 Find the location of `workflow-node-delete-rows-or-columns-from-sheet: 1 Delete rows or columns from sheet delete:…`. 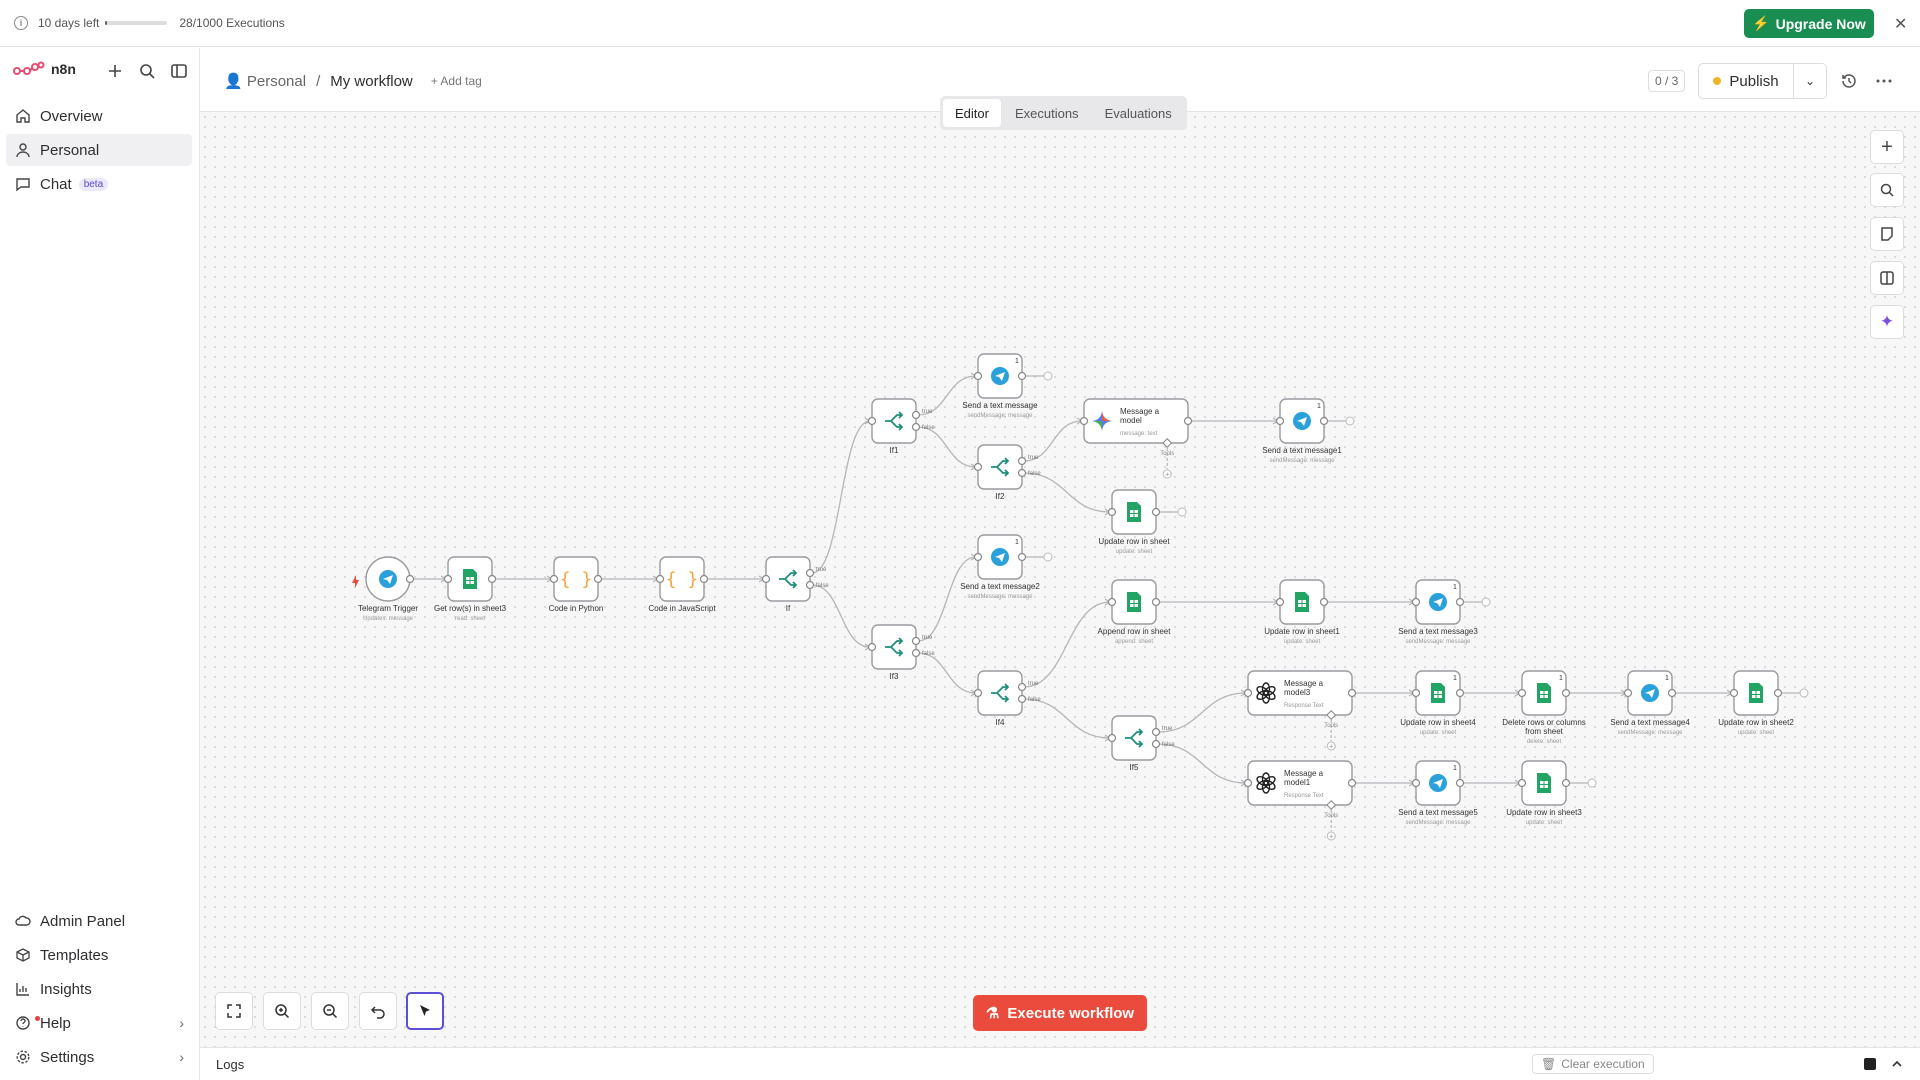

workflow-node-delete-rows-or-columns-from-sheet: 1 Delete rows or columns from sheet delete:… is located at coordinates (1544, 707).